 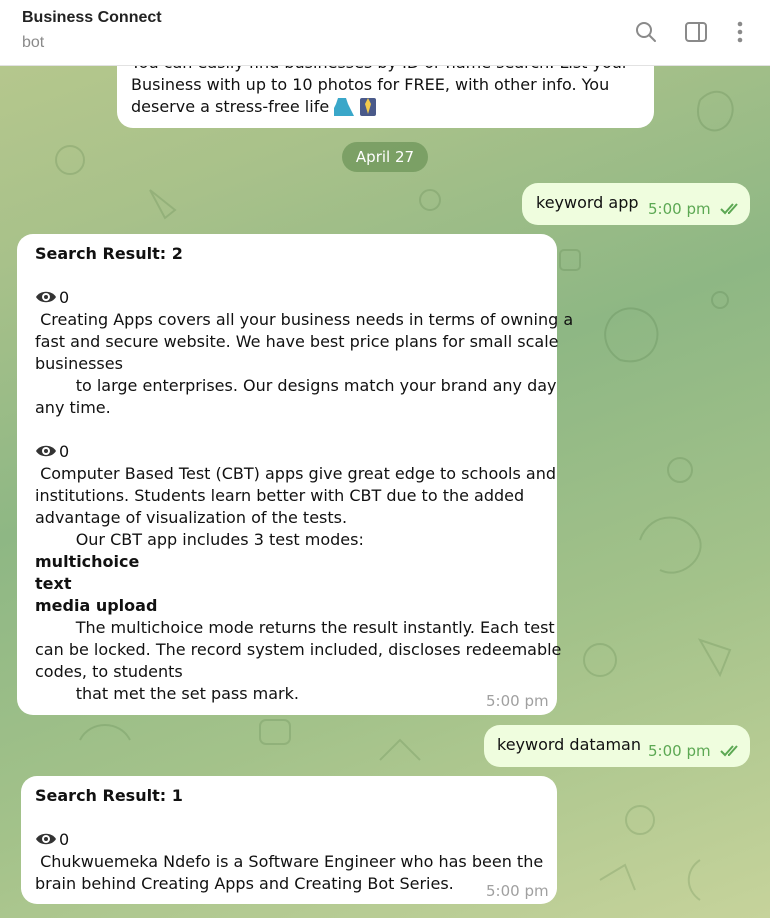 What do you see at coordinates (167, 693) in the screenshot?
I see `entry2-line-8: that met the set pass mark.` at bounding box center [167, 693].